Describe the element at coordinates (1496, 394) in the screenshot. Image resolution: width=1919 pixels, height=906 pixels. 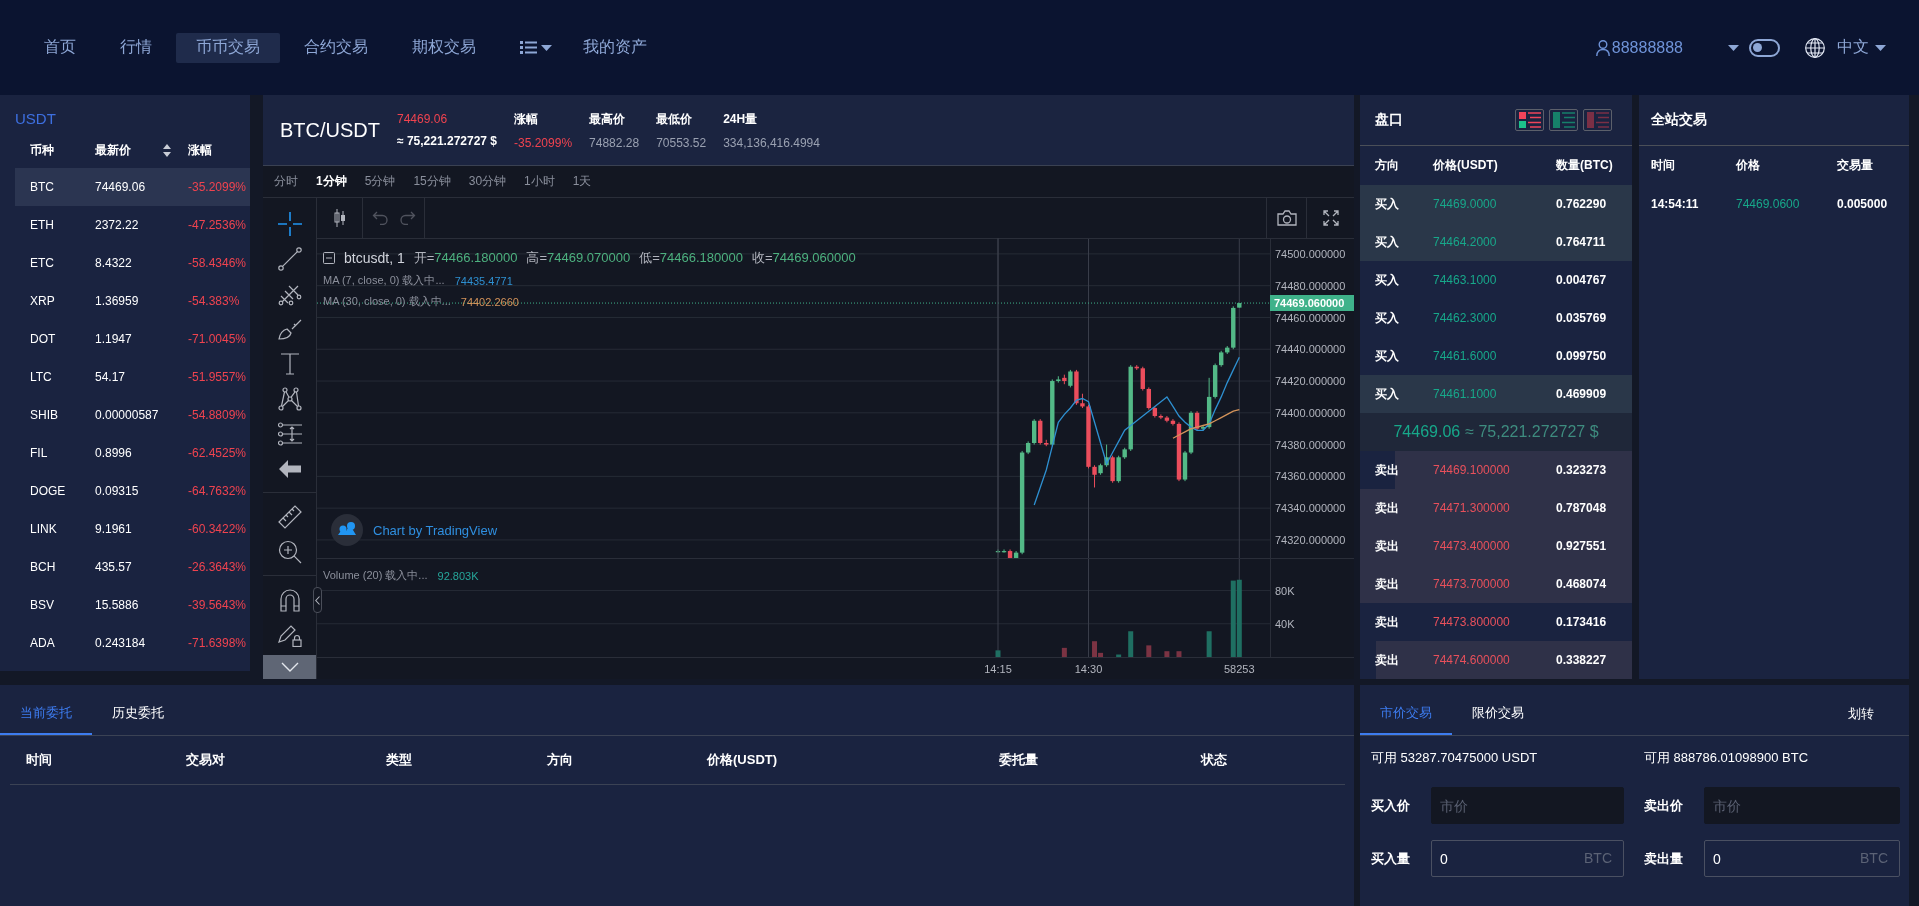
I see `order-book-row: 买入 74461.1000 0.469909` at that location.